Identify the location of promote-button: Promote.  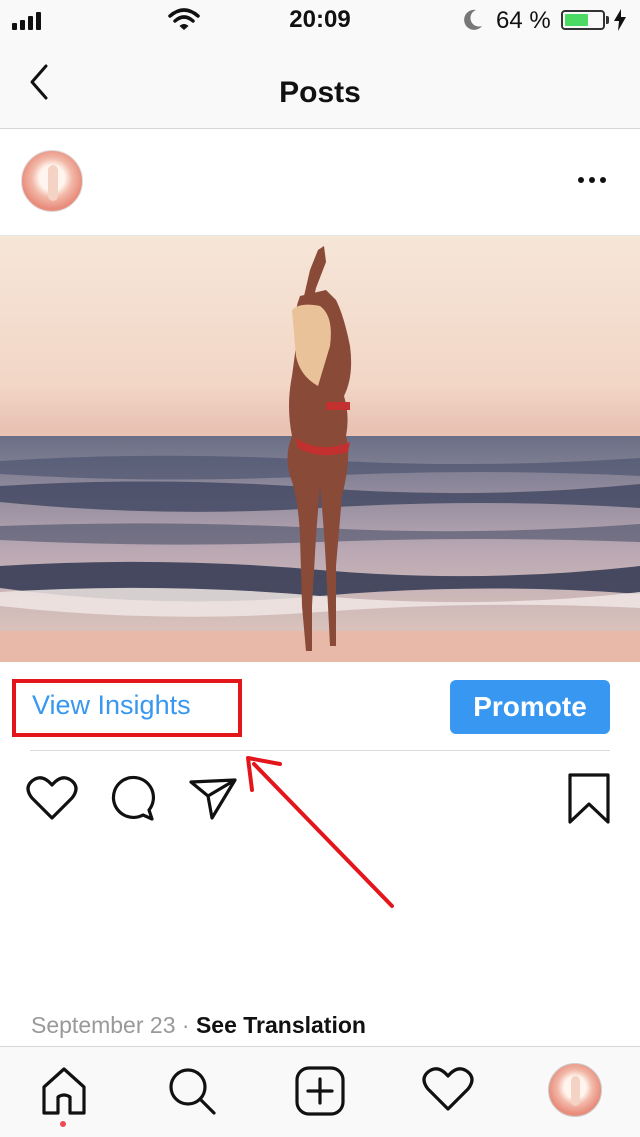
(530, 707).